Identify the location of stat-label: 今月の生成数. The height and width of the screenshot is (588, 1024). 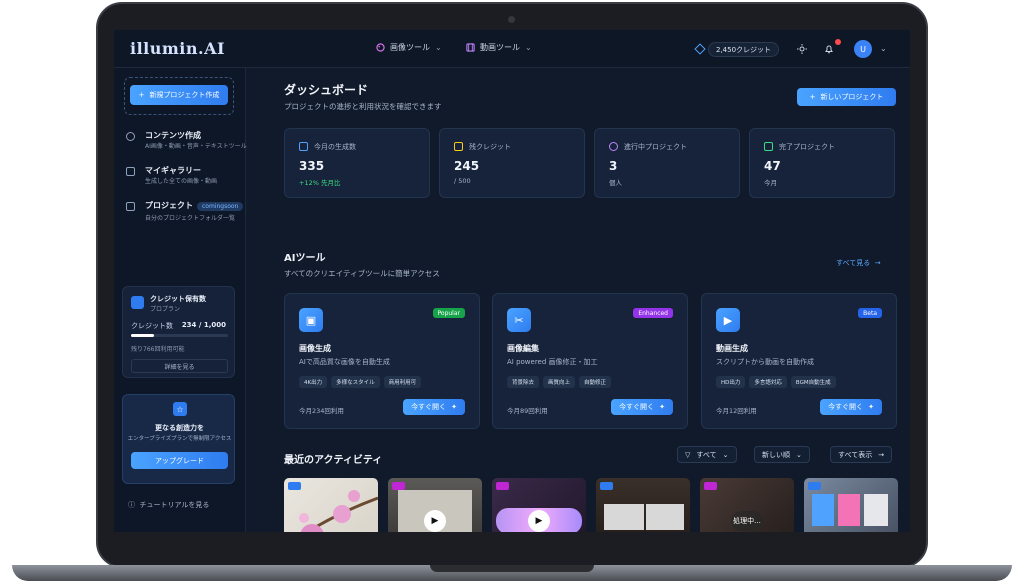
(335, 147).